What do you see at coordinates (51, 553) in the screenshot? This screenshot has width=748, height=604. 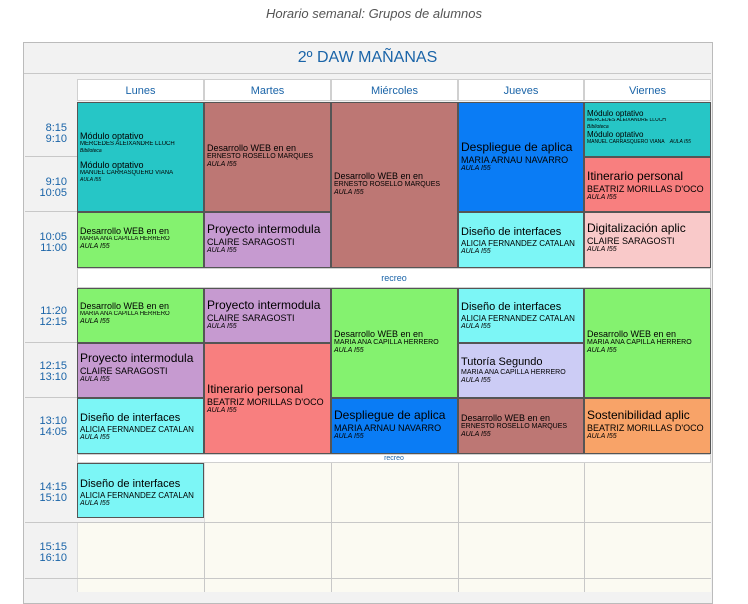 I see `time-slot: 15:15 16:10` at bounding box center [51, 553].